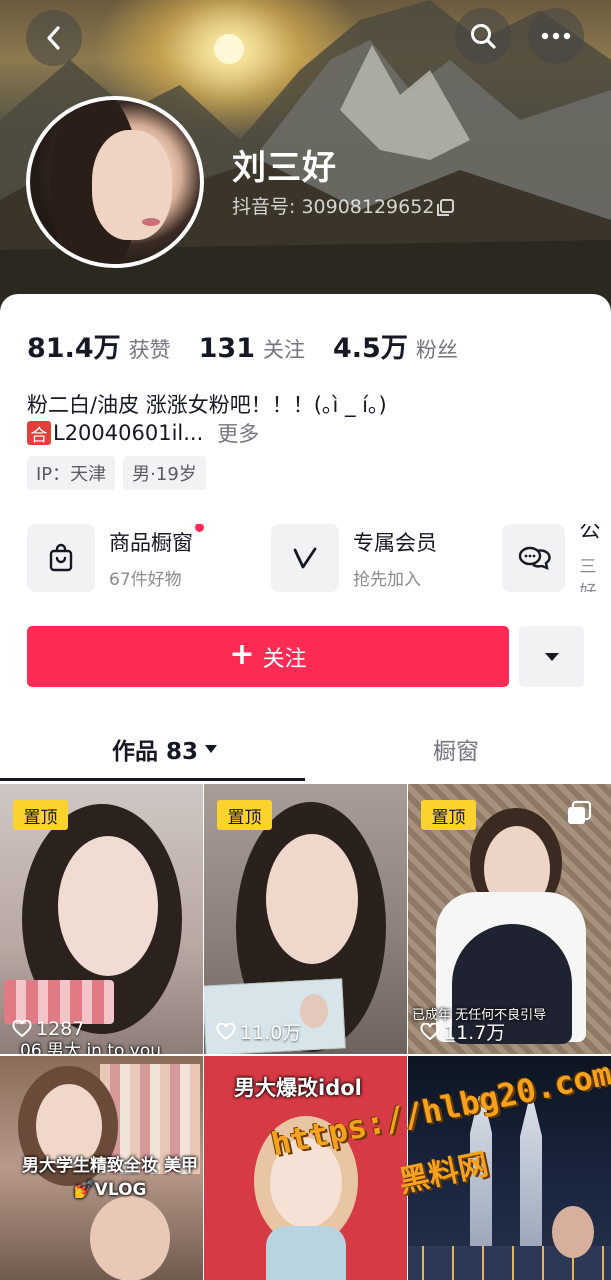 The width and height of the screenshot is (611, 1280). I want to click on bio-line-2: 合 L20040601il... 更多, so click(143, 433).